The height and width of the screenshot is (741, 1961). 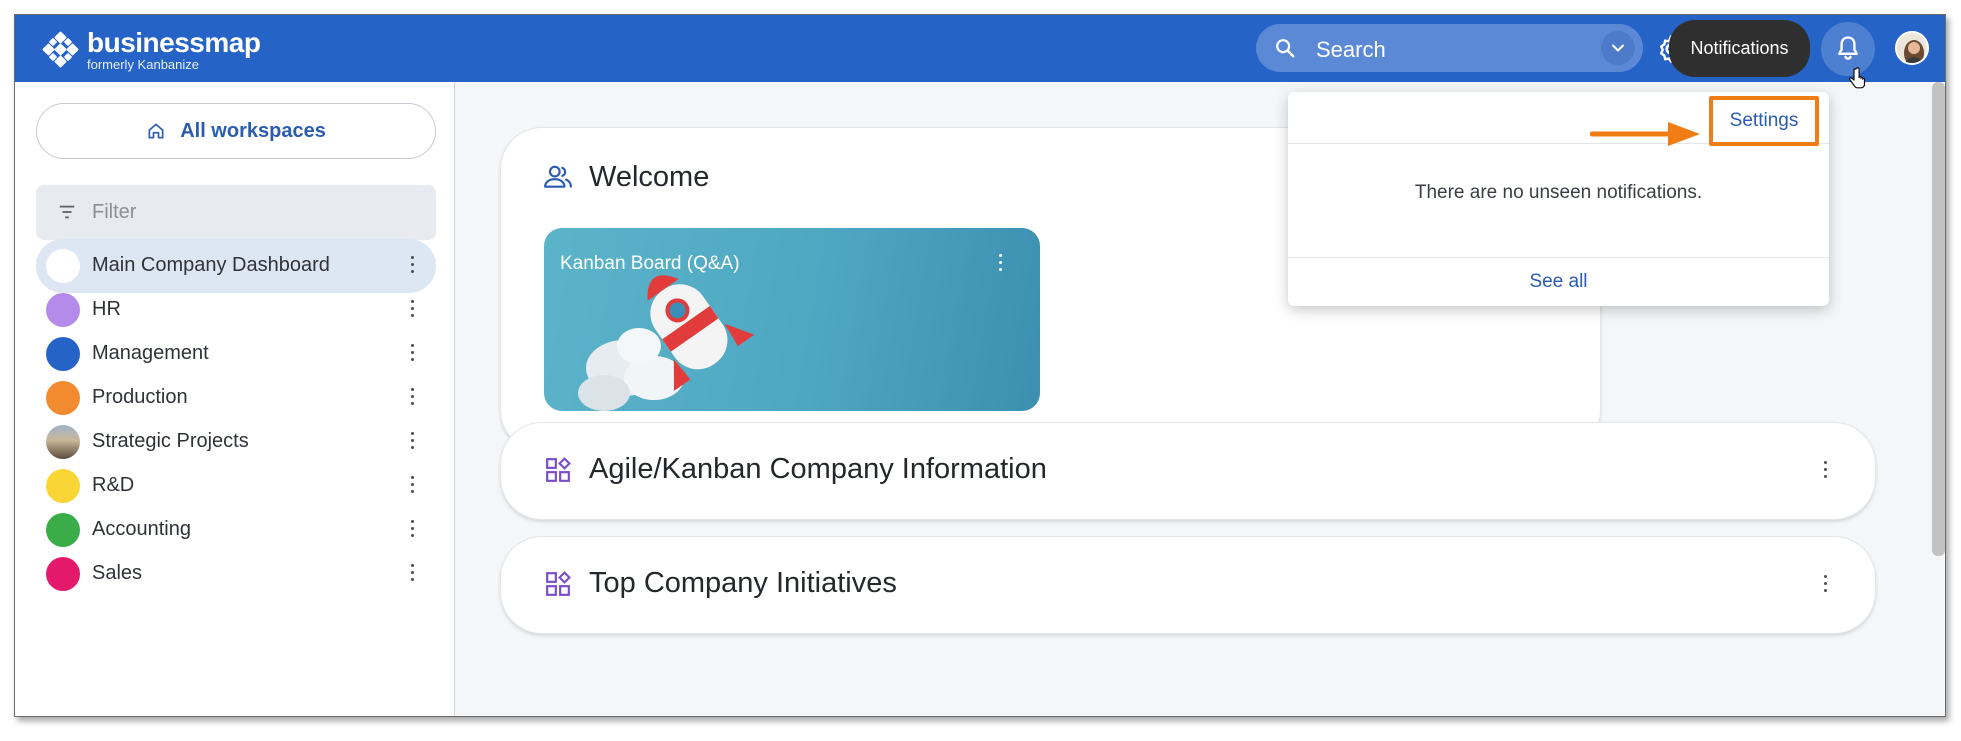 I want to click on chevron-down-icon, so click(x=1618, y=48).